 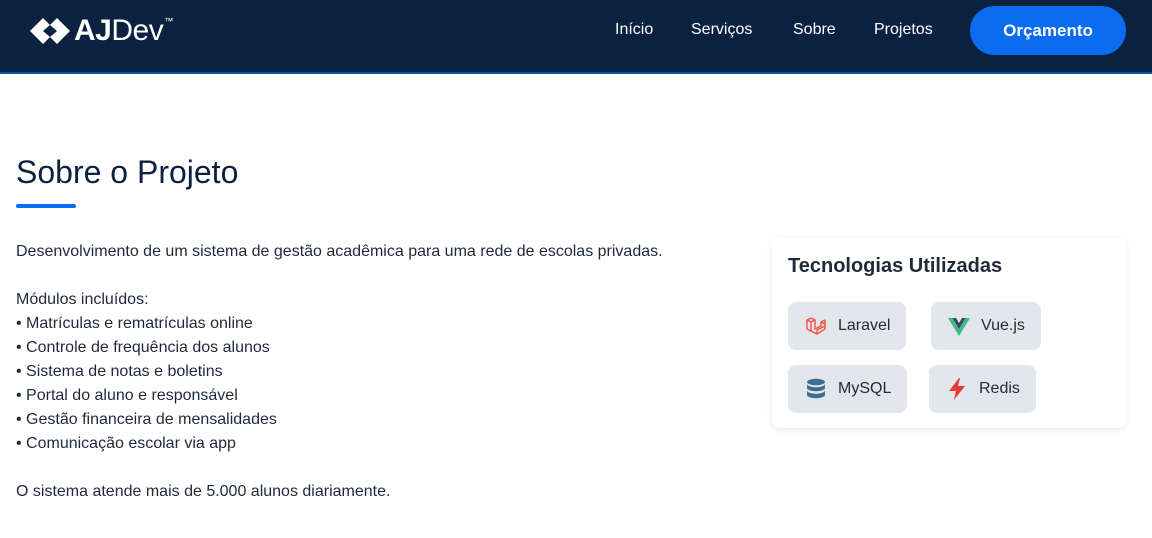 What do you see at coordinates (127, 395) in the screenshot?
I see `module-item: • Portal do aluno e responsável` at bounding box center [127, 395].